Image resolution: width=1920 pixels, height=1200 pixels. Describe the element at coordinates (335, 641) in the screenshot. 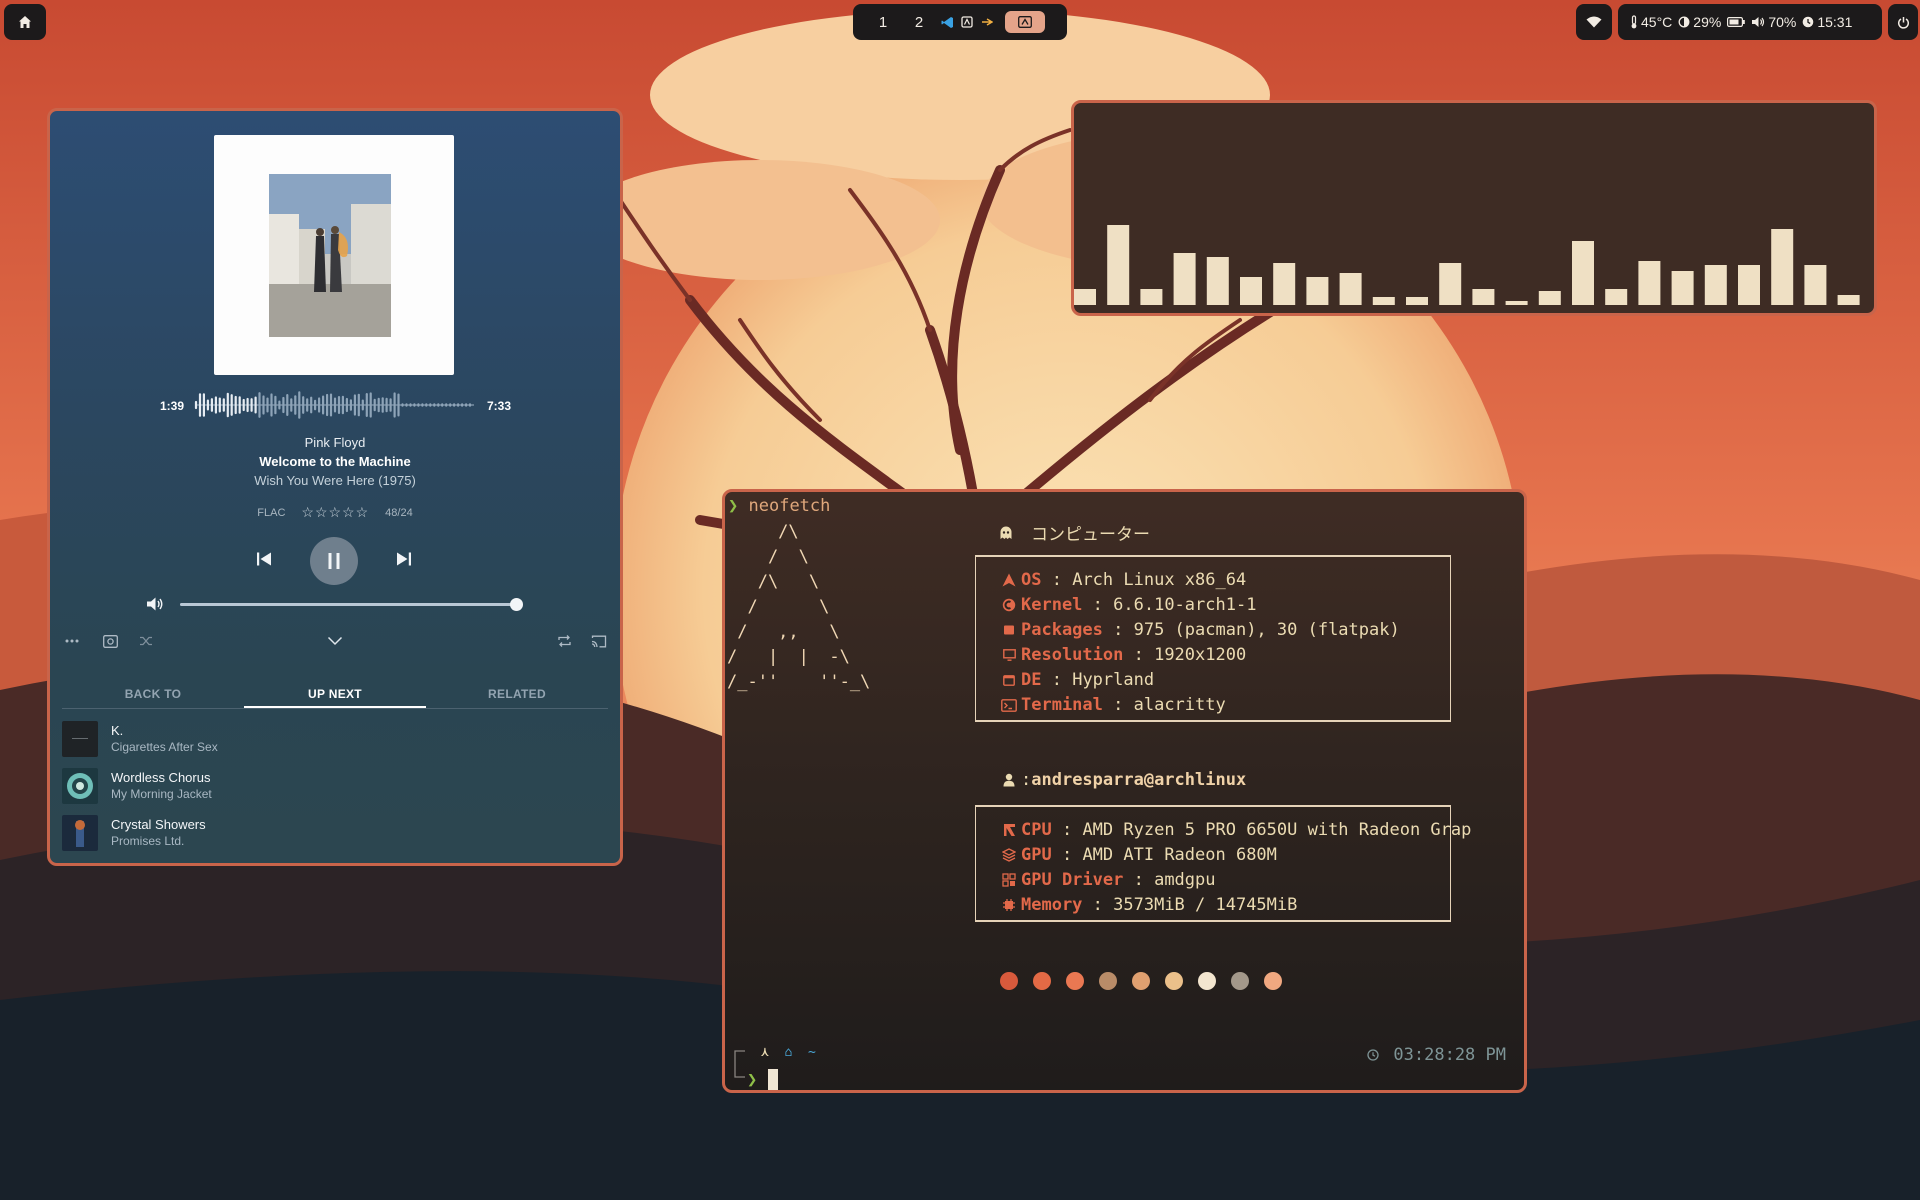

I see `collapse-chevron-icon` at that location.